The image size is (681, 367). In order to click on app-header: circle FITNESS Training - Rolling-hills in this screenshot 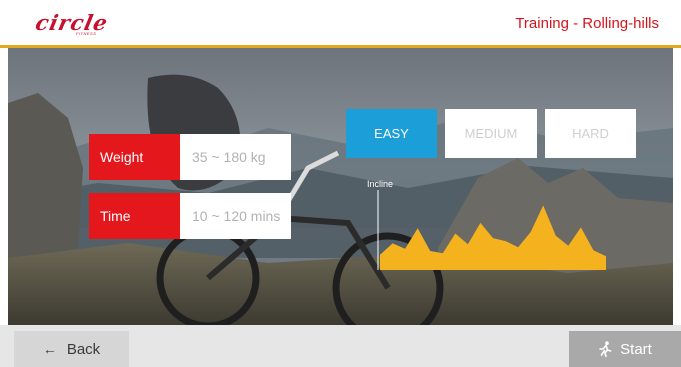, I will do `click(340, 23)`.